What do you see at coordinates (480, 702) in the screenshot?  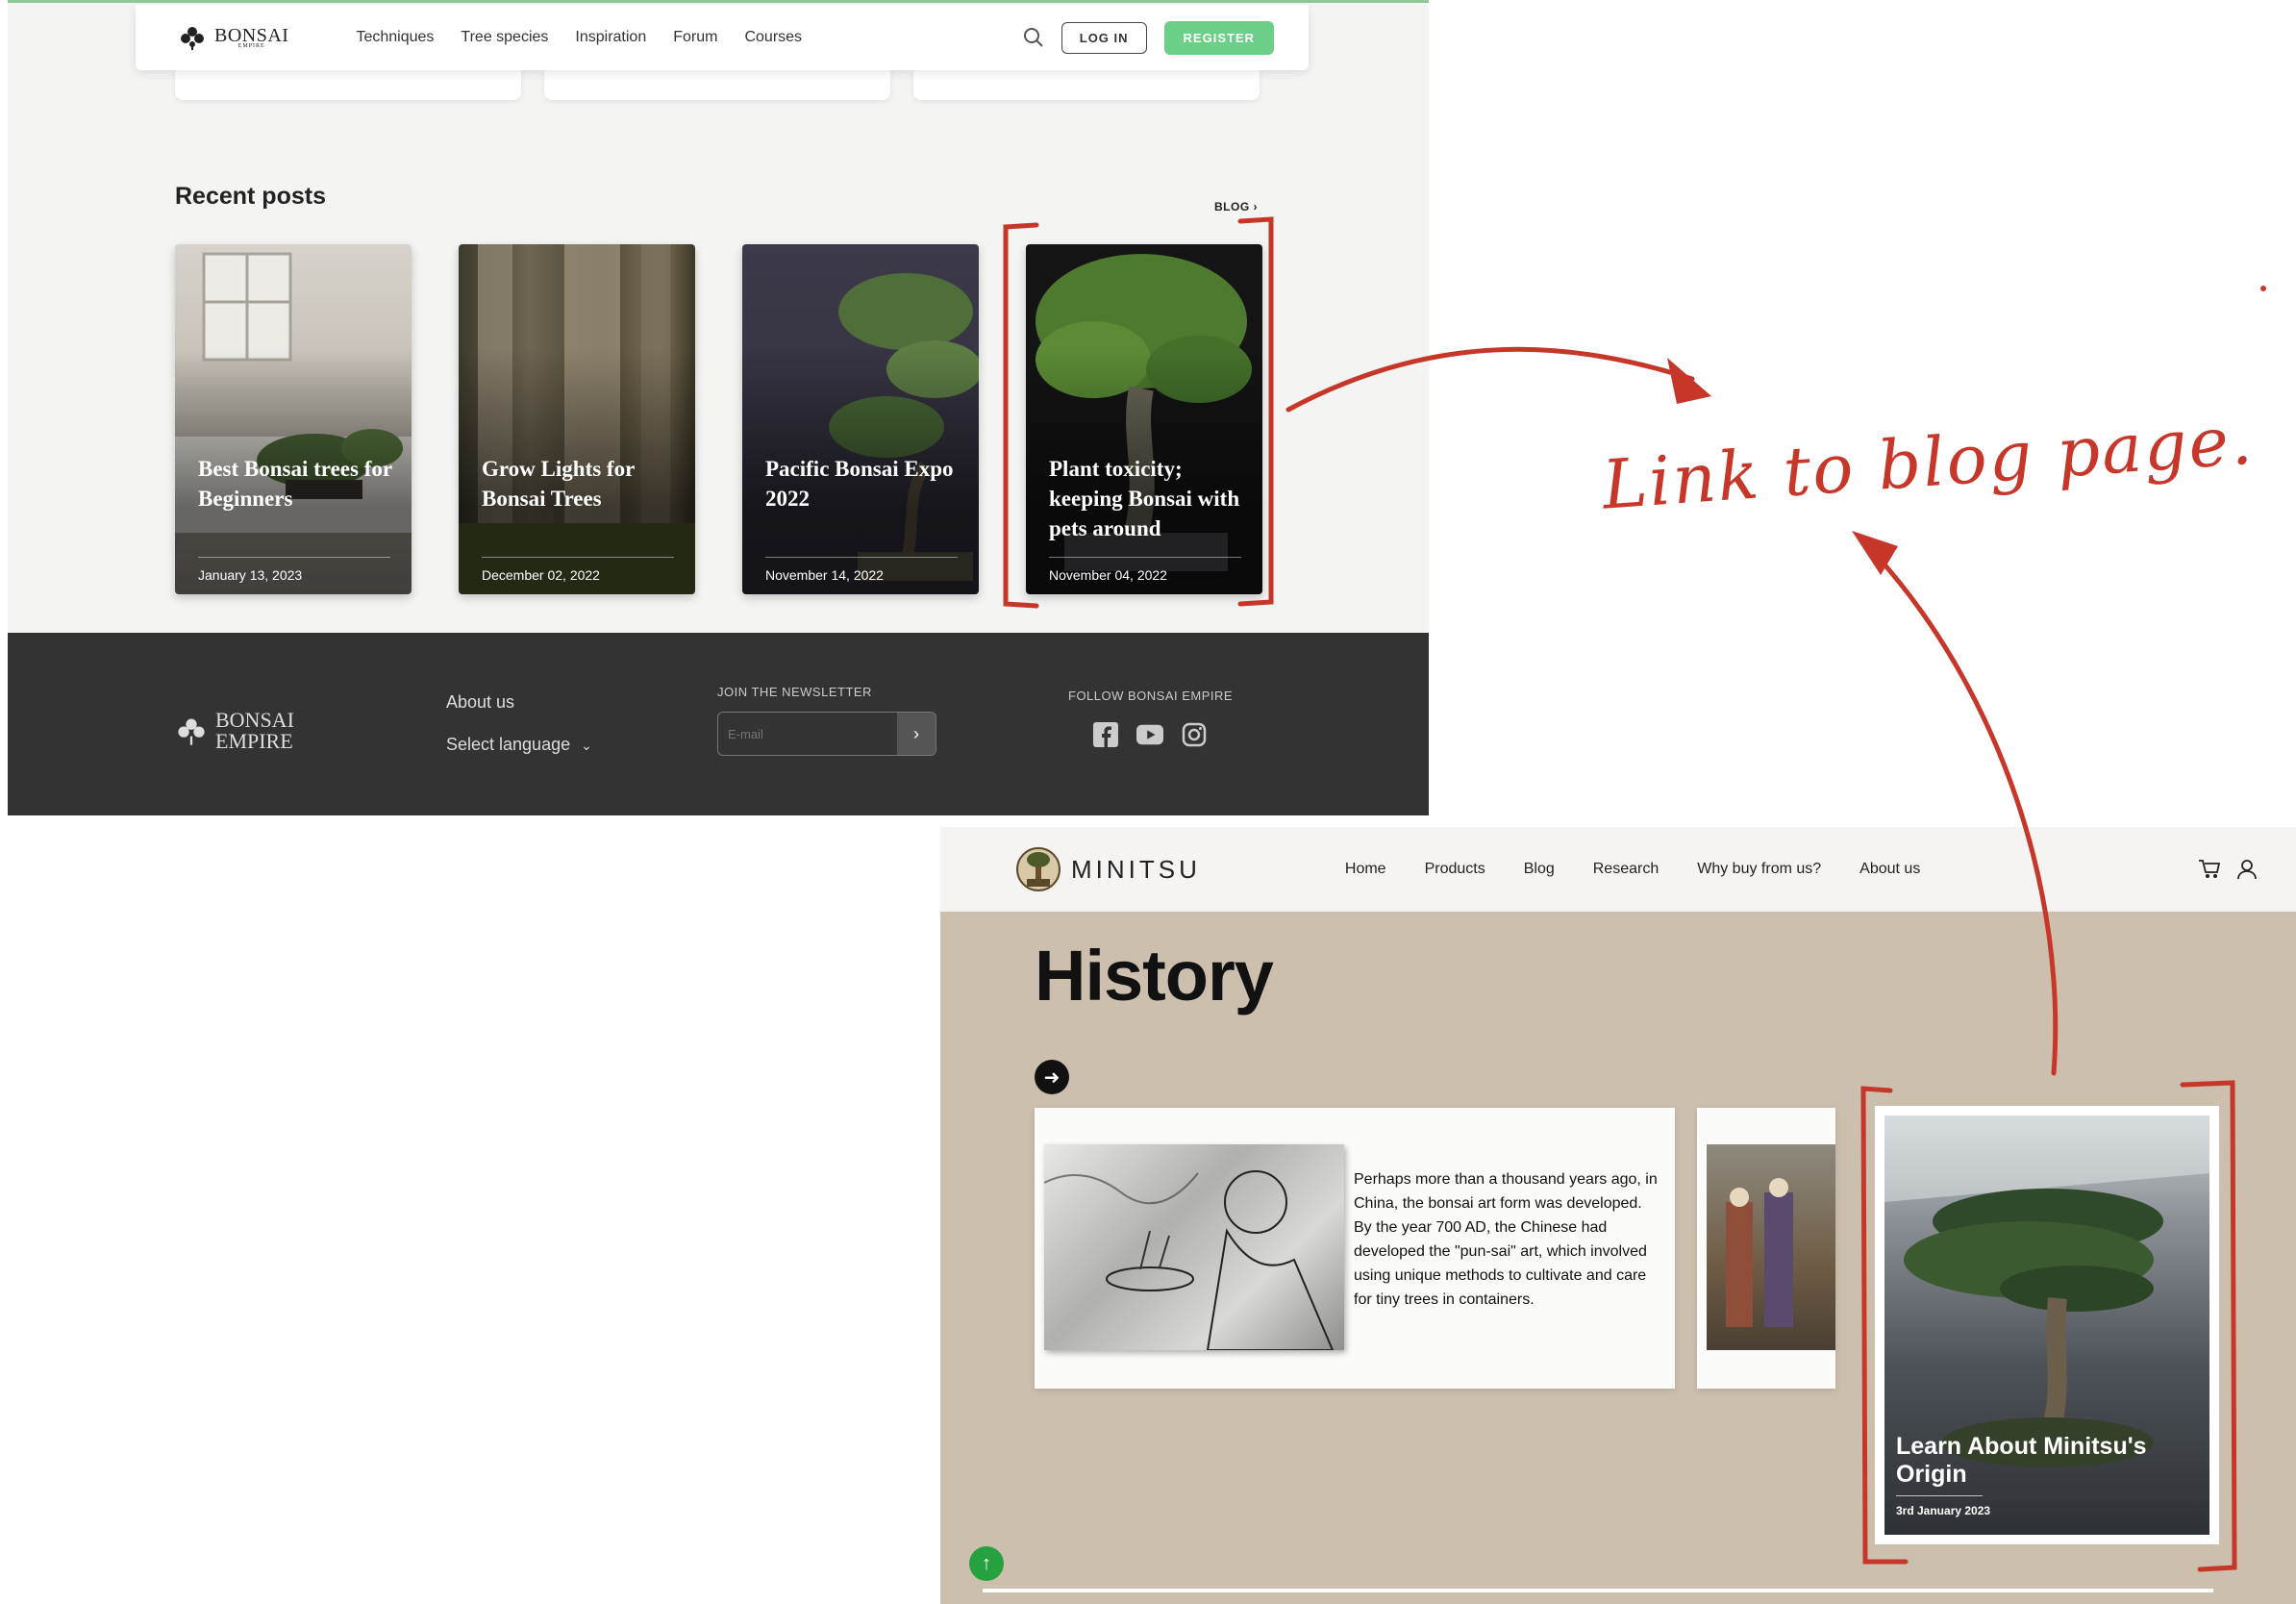 I see `footer-about-link: About us` at bounding box center [480, 702].